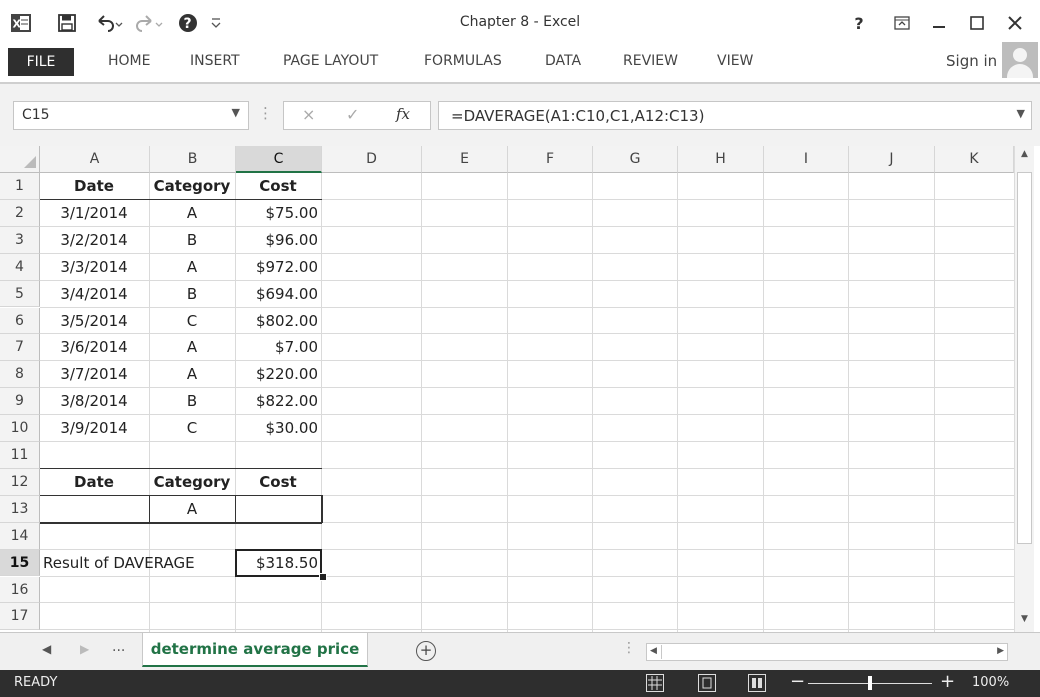  I want to click on tab-insert: INSERT, so click(215, 61).